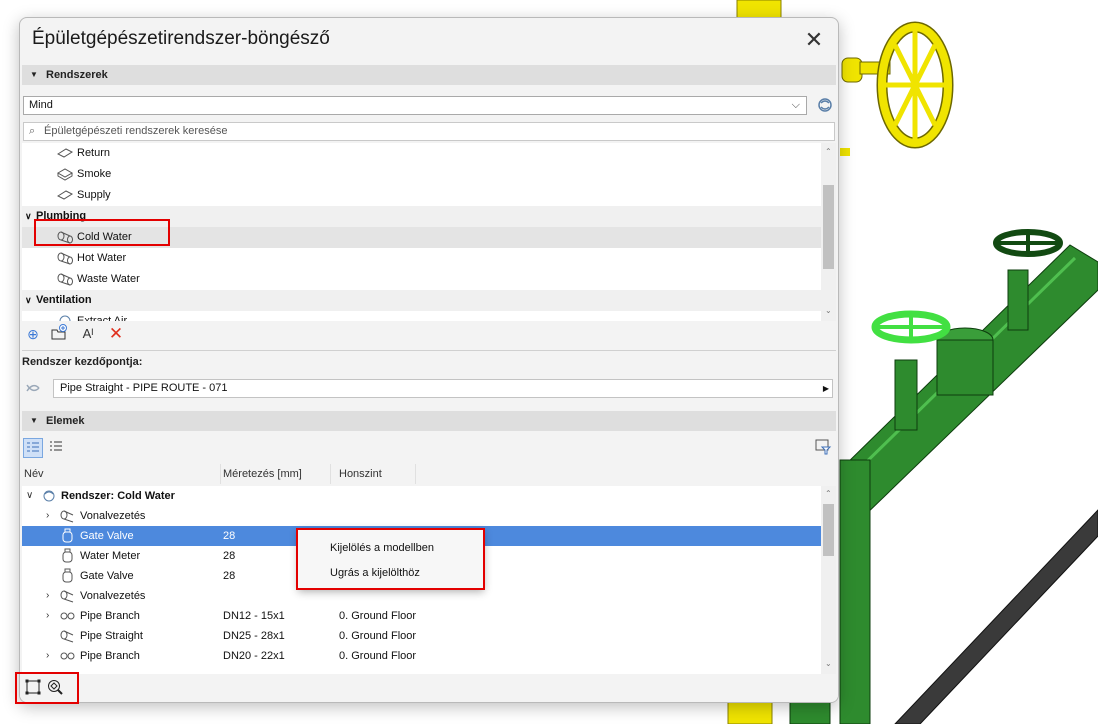 The width and height of the screenshot is (1098, 724). I want to click on new-folder-icon, so click(59, 333).